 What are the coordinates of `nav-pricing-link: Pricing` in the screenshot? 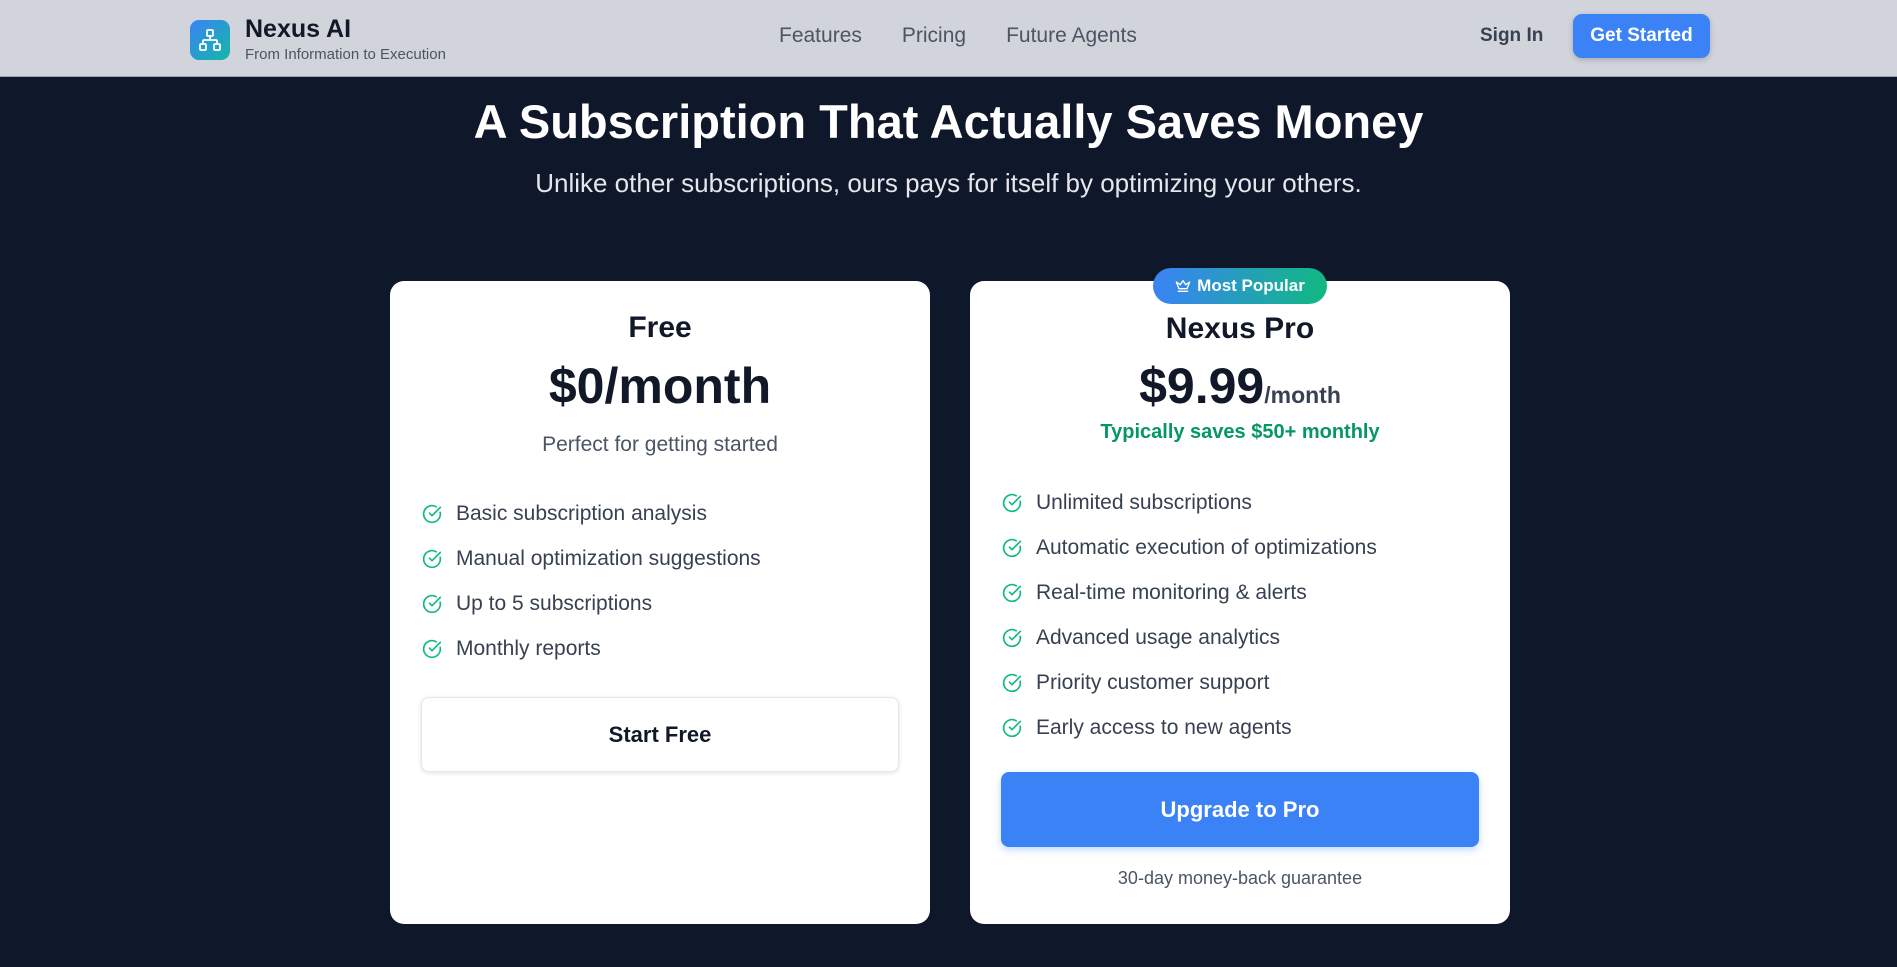 It's located at (934, 36).